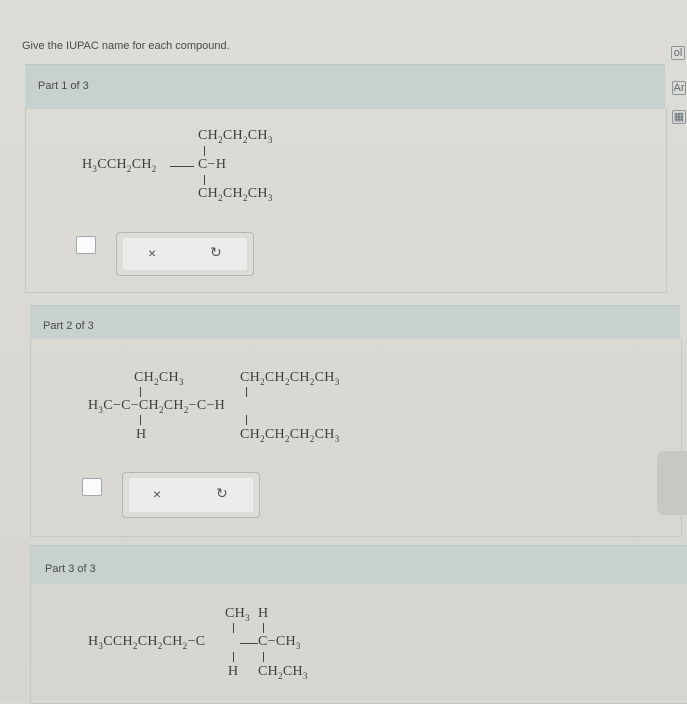  Describe the element at coordinates (679, 117) in the screenshot. I see `calculator-icon: ▦` at that location.